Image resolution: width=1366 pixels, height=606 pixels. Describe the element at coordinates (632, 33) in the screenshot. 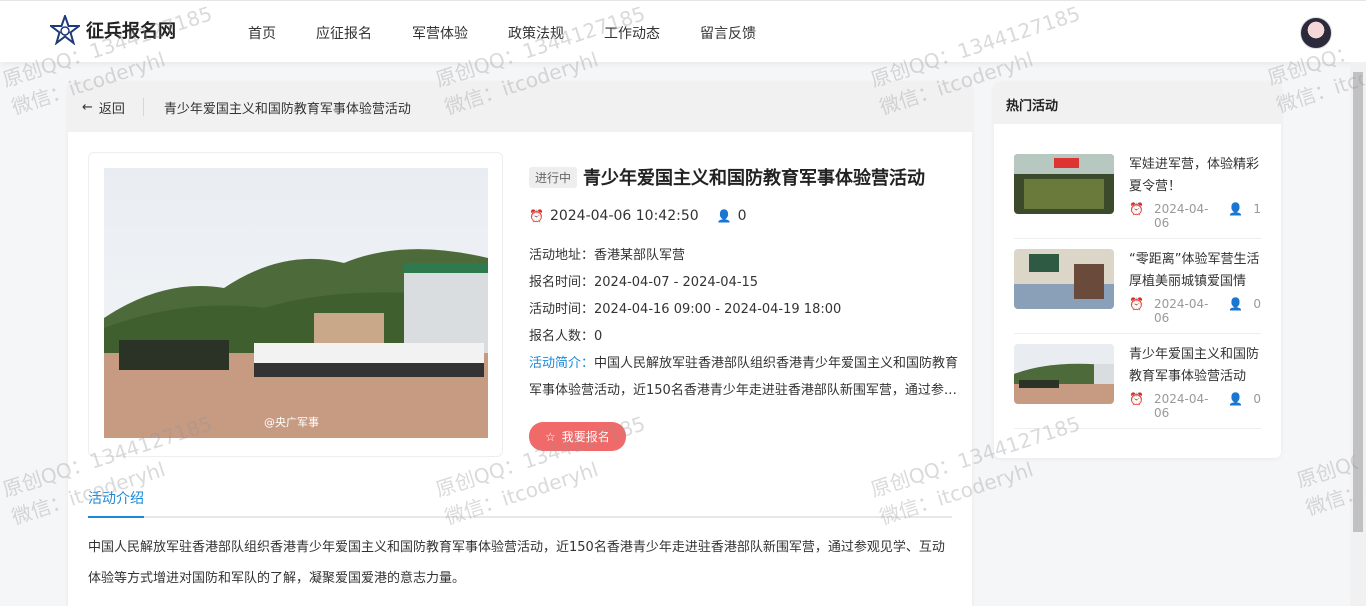

I see `nav-news: 工作动态` at that location.